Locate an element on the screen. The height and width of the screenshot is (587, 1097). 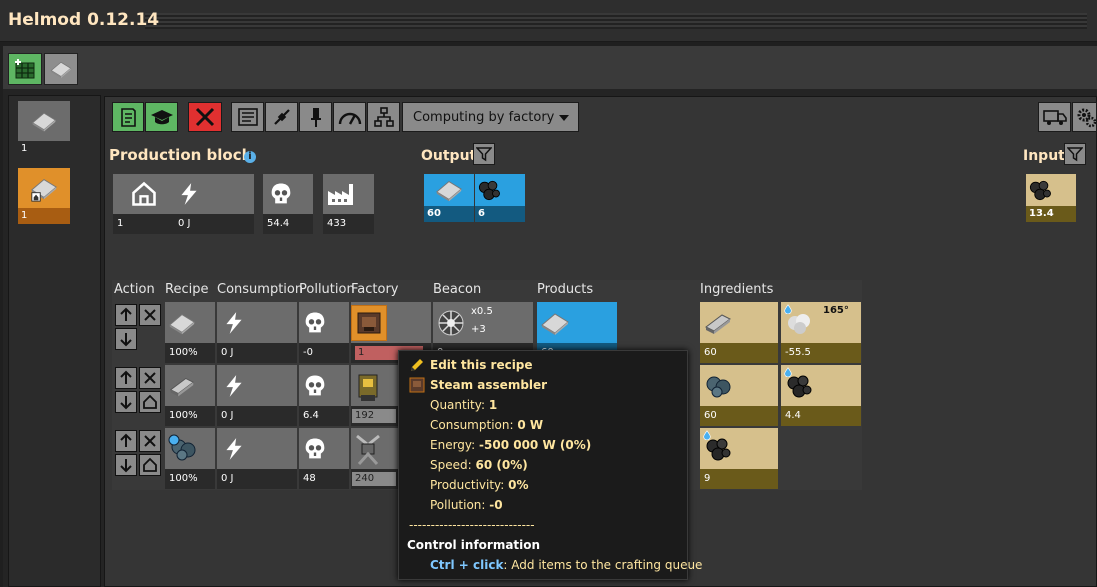
title-bar-drag-handle is located at coordinates (616, 21).